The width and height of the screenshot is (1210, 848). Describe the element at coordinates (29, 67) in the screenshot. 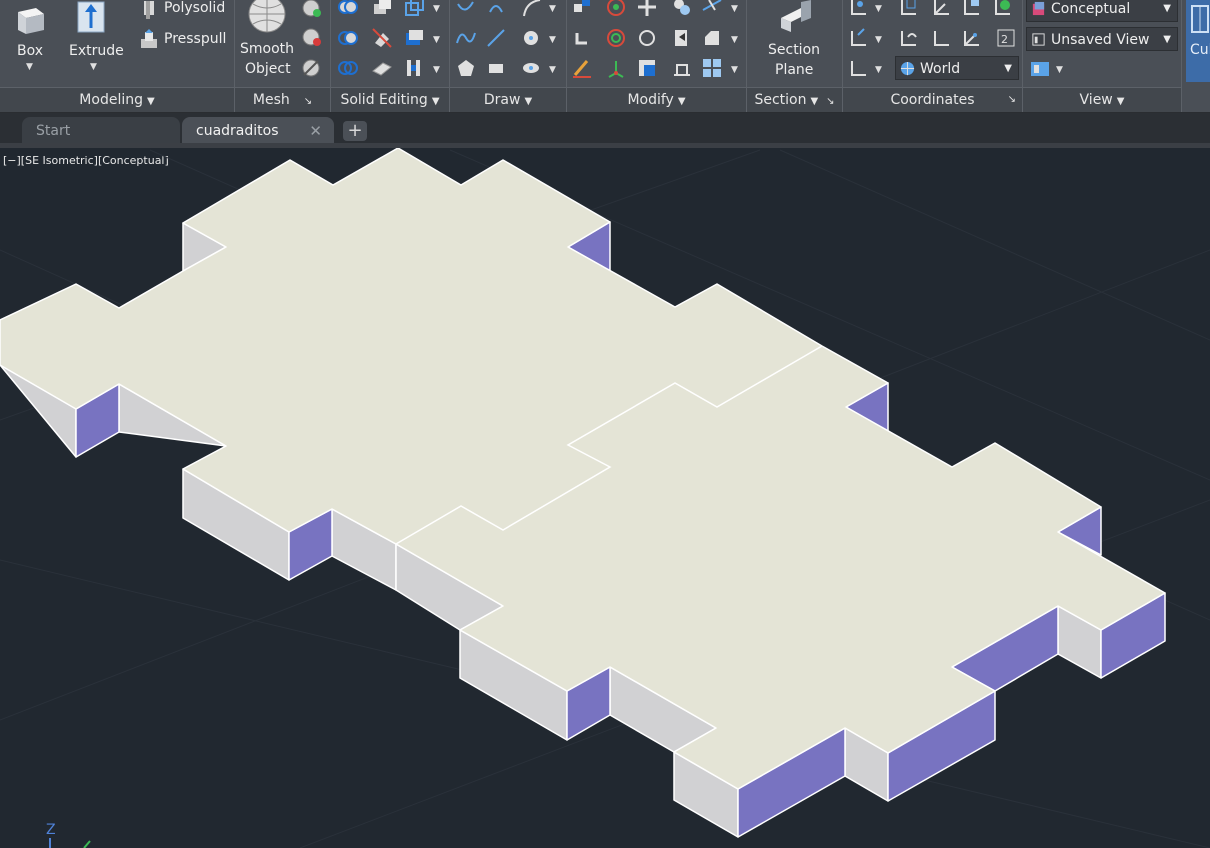

I see `box-dropdown-arrow: ▼` at that location.